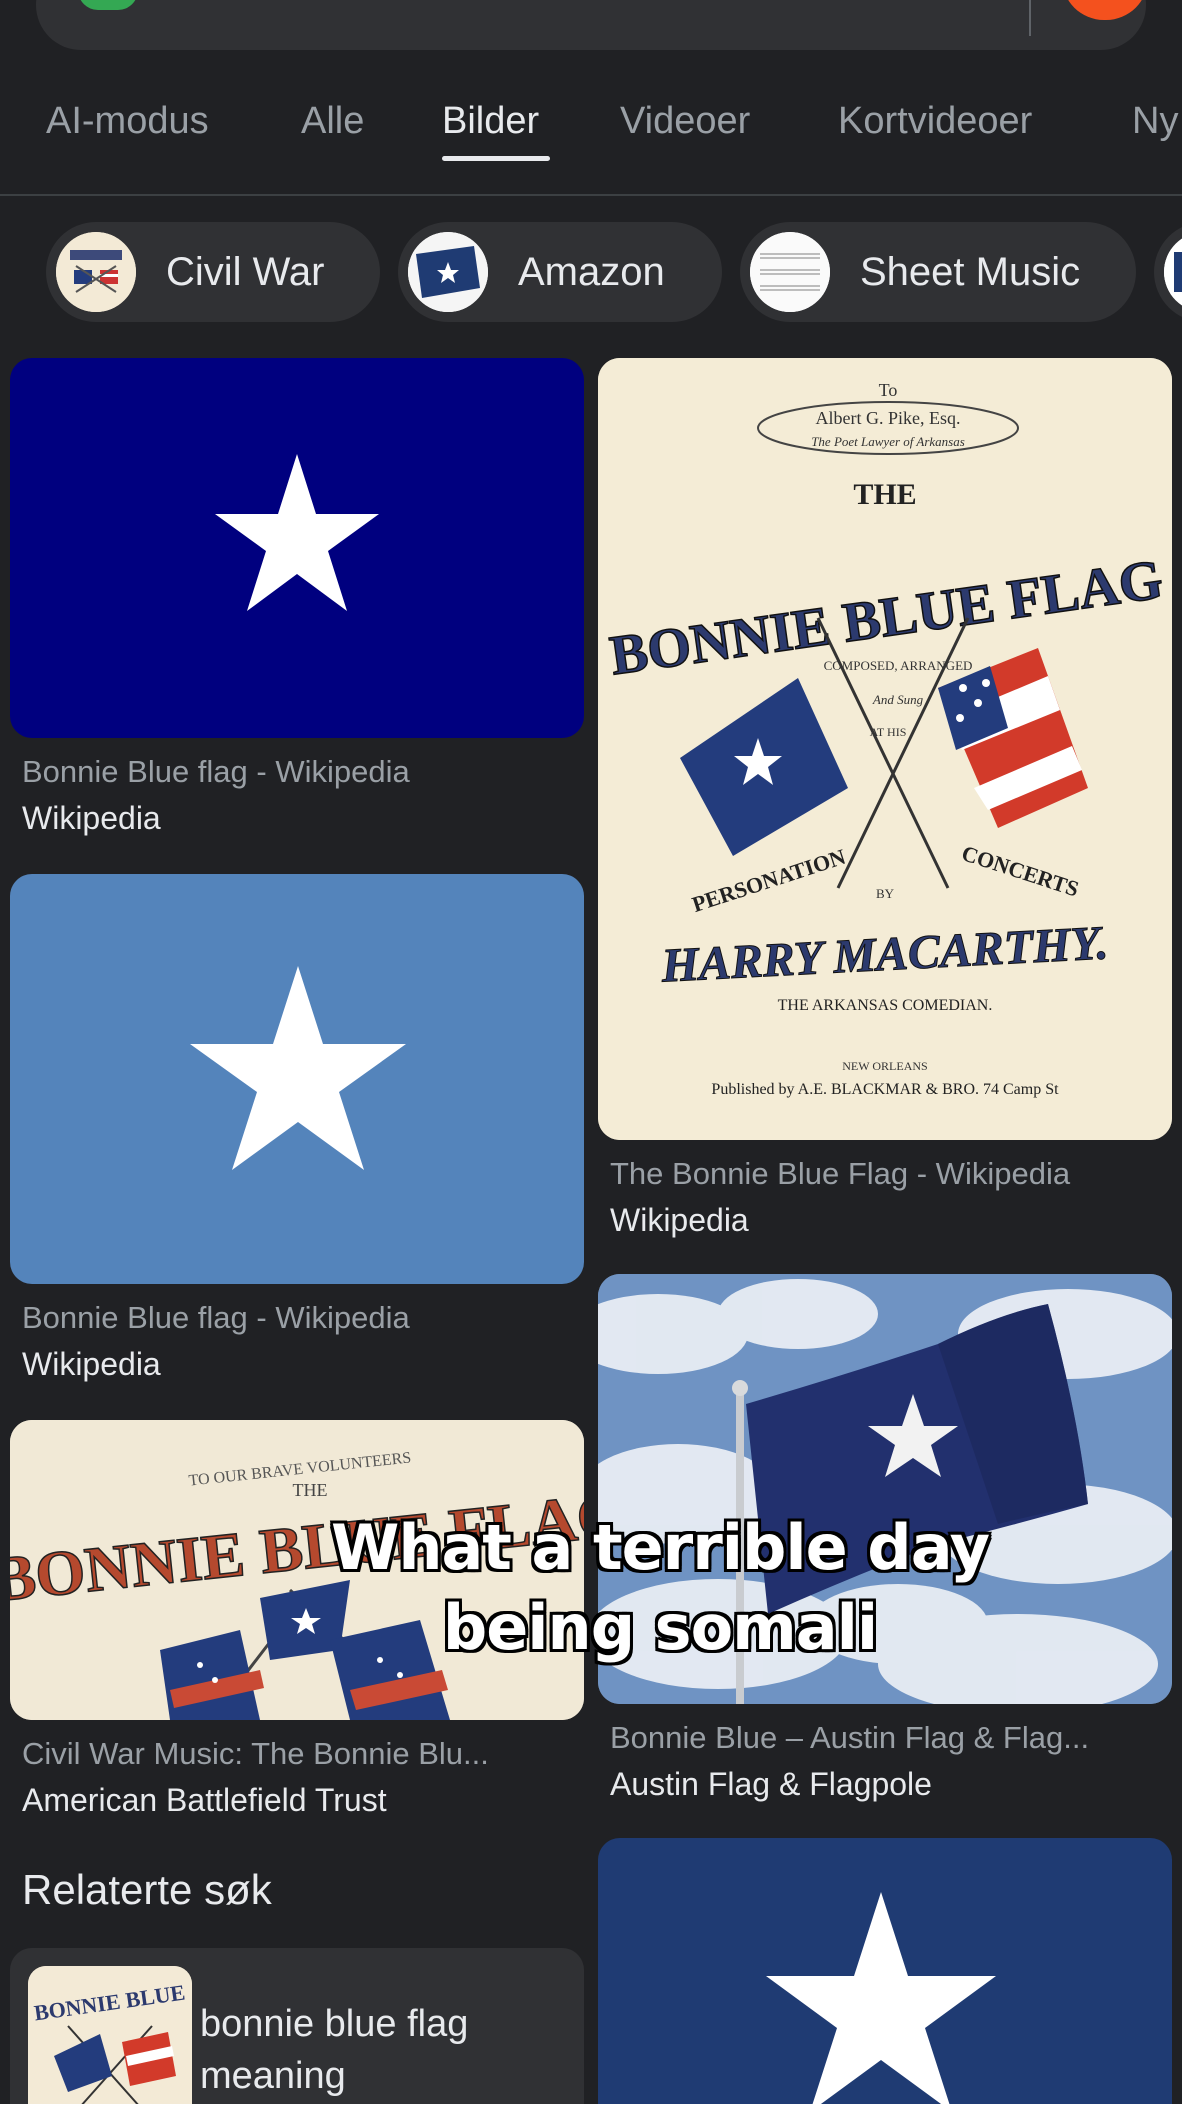 The width and height of the screenshot is (1182, 2104). Describe the element at coordinates (204, 1800) in the screenshot. I see `result-source: American Battlefield Trust` at that location.